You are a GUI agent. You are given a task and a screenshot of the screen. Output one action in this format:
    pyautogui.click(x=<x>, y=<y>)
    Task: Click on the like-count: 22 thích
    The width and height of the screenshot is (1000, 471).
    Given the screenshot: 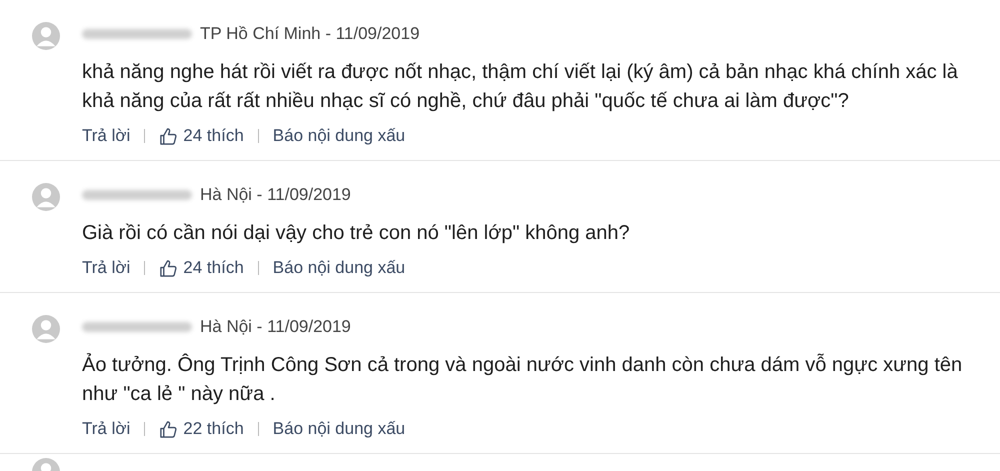 What is the action you would take?
    pyautogui.click(x=213, y=429)
    